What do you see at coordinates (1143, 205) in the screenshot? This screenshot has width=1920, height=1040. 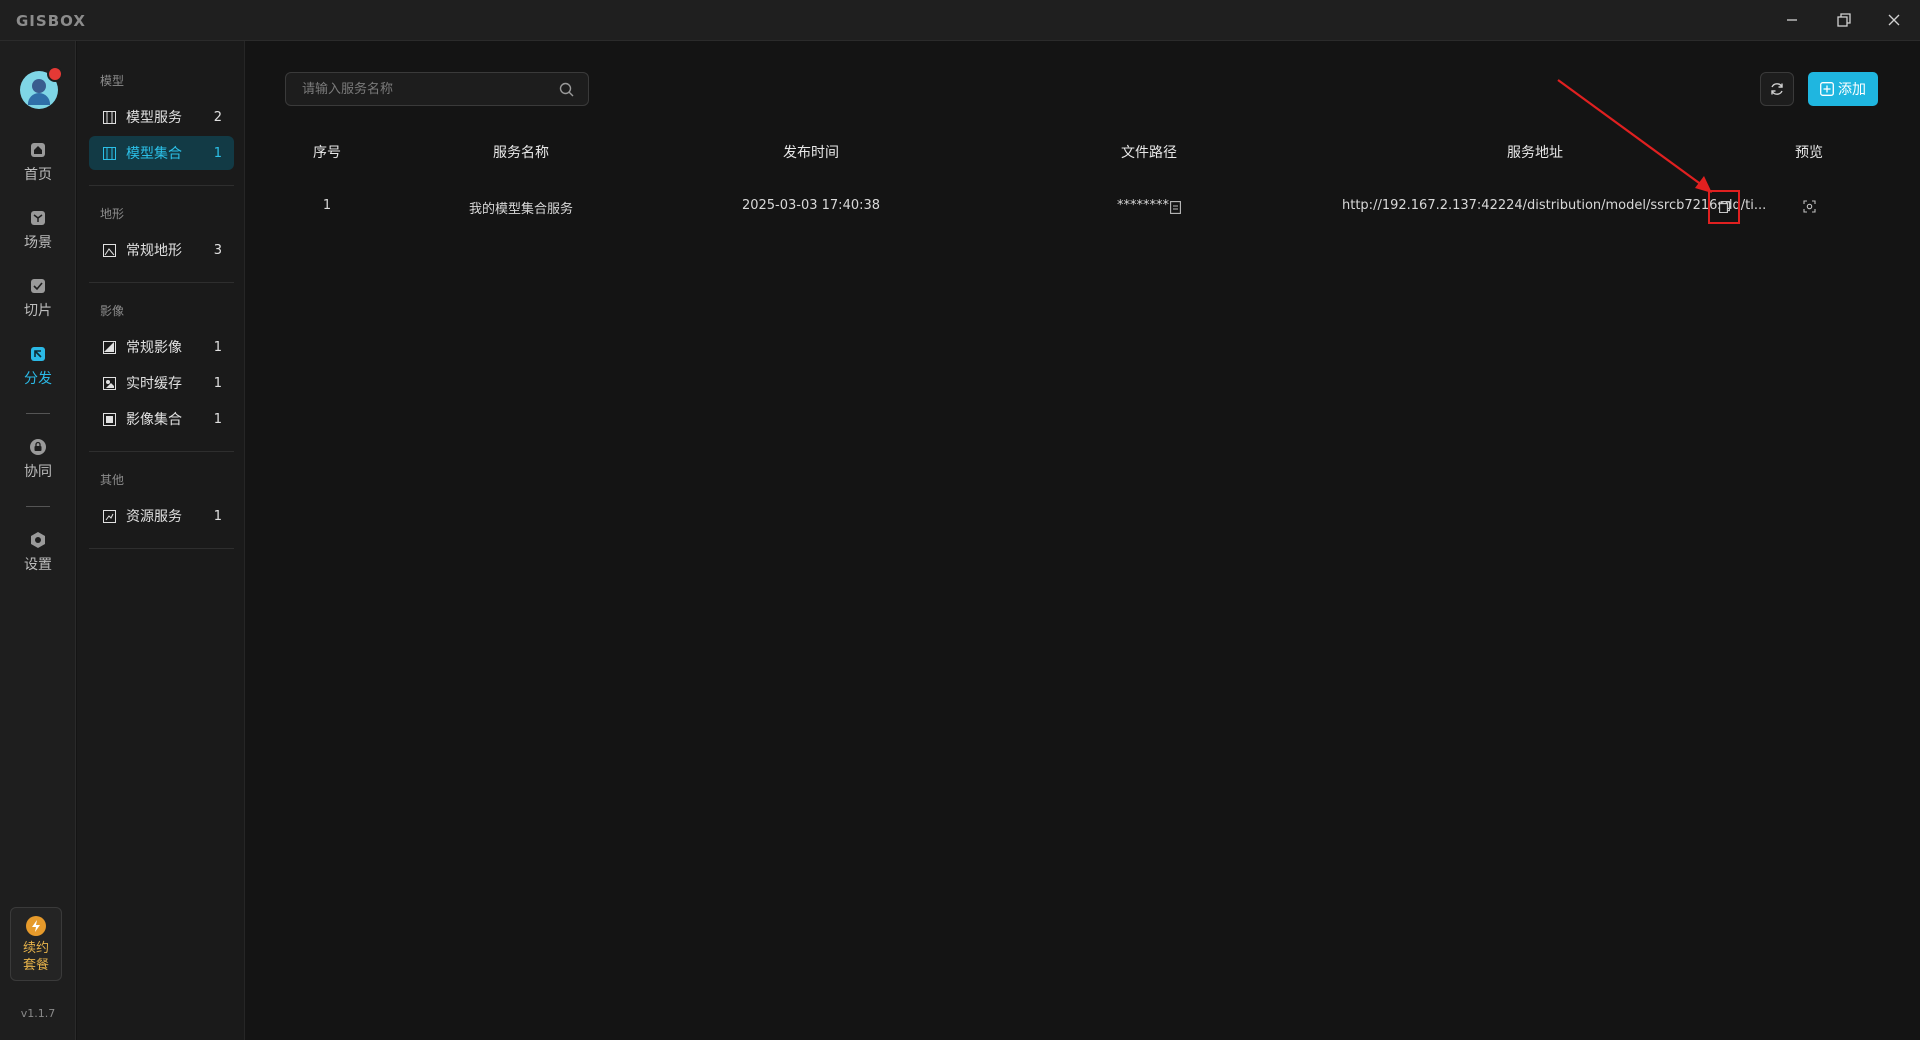 I see `cell-path: ********` at bounding box center [1143, 205].